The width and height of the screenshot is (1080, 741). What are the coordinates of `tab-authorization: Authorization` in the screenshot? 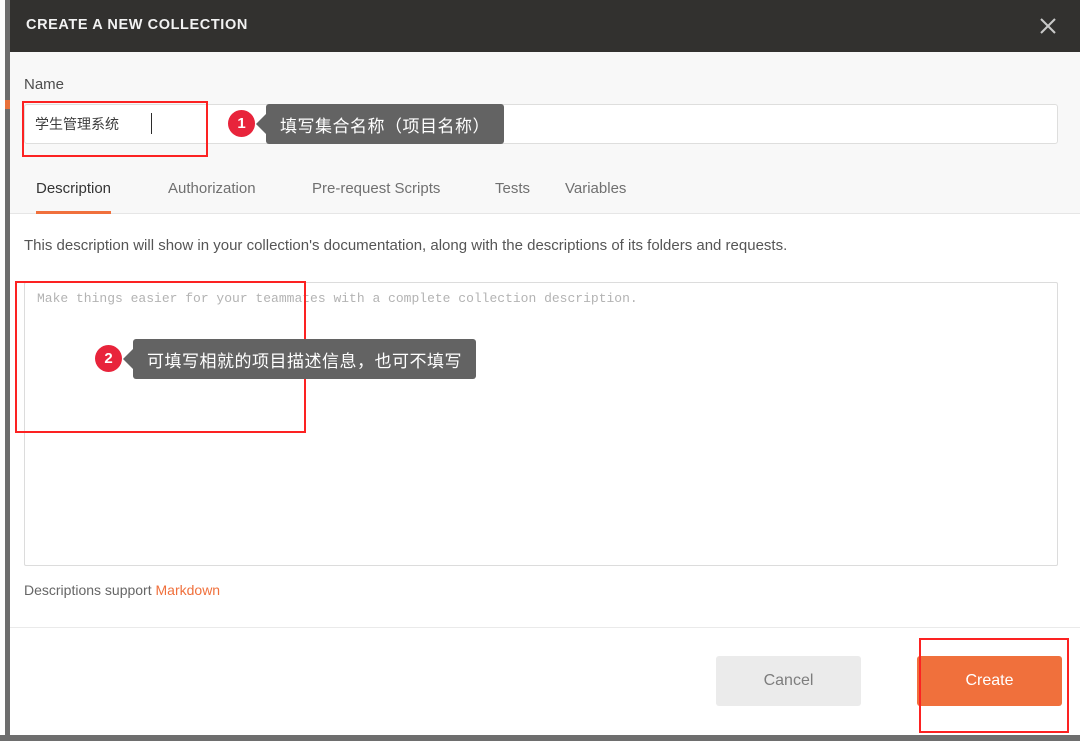 It's located at (212, 188).